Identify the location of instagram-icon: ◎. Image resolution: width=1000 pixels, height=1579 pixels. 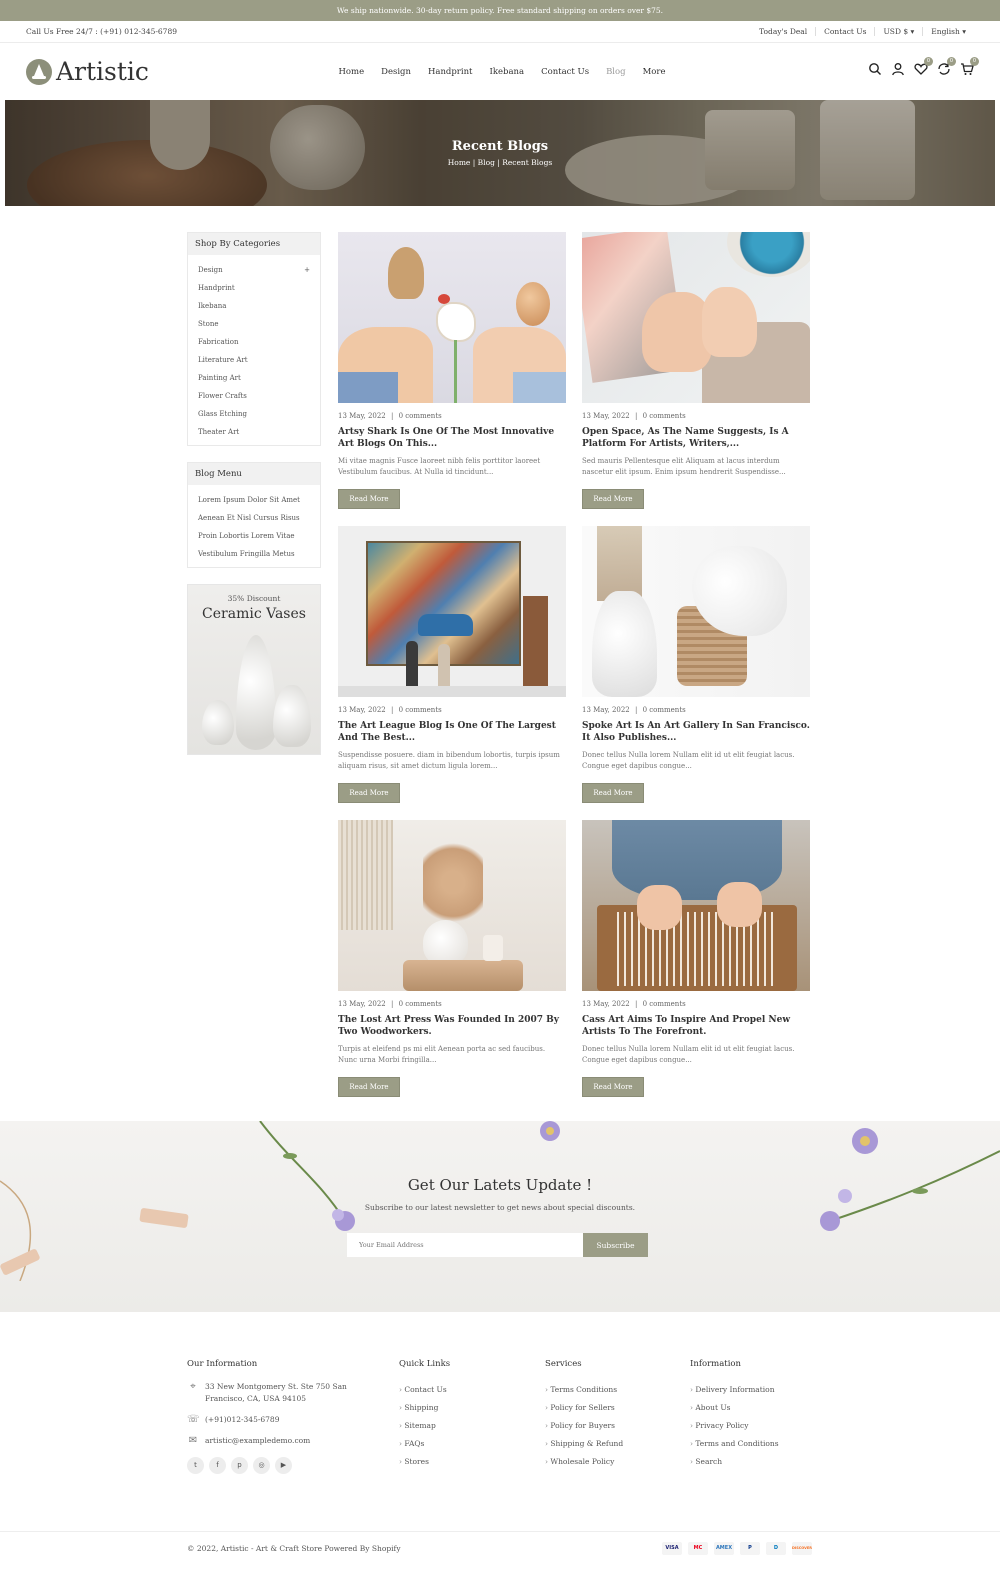
(261, 1465).